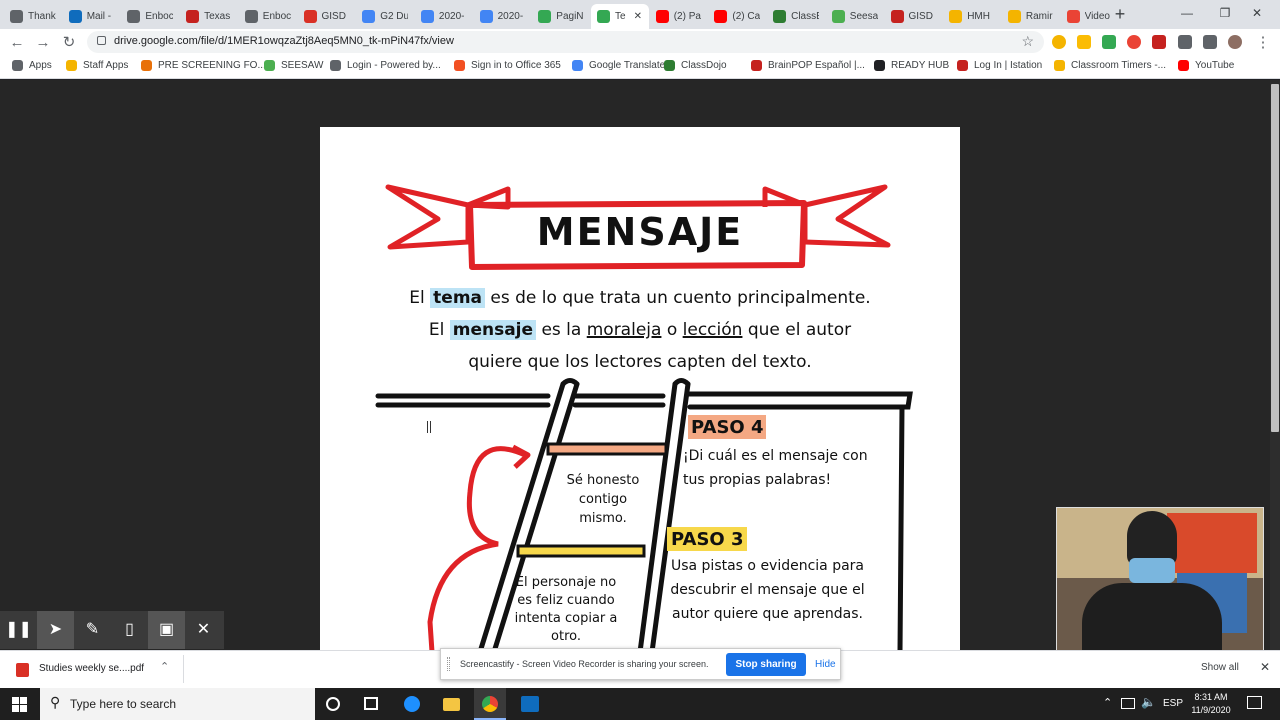 Image resolution: width=1280 pixels, height=720 pixels. What do you see at coordinates (33, 16) in the screenshot?
I see `browser-tab: Thank` at bounding box center [33, 16].